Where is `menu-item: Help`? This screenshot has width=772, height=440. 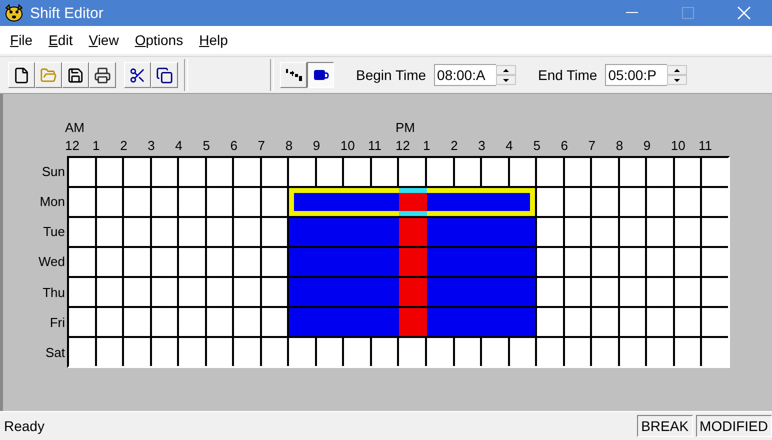
menu-item: Help is located at coordinates (213, 40).